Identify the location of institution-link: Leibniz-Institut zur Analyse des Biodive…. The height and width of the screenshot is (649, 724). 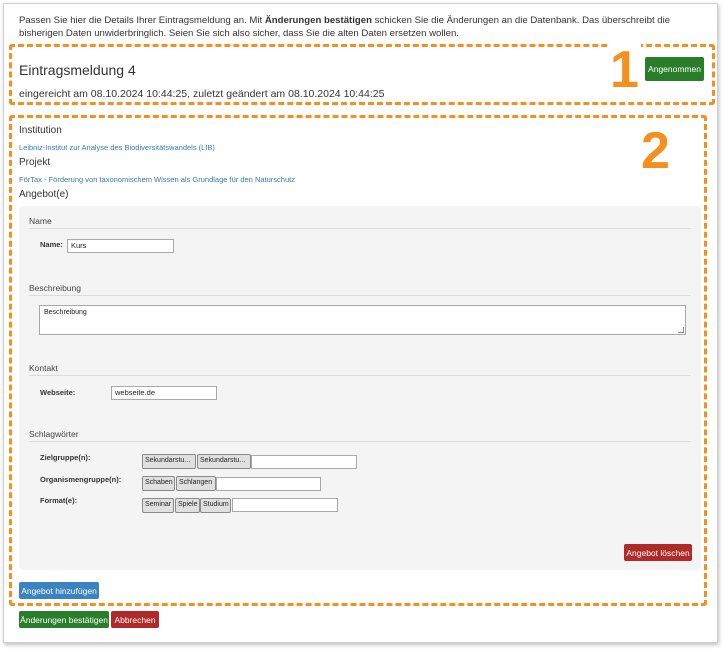
(117, 147).